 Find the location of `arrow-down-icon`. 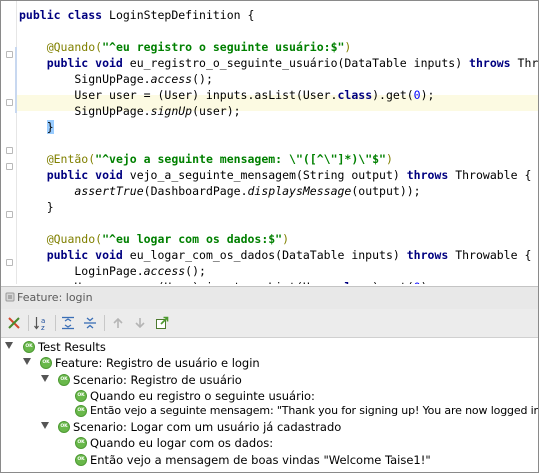

arrow-down-icon is located at coordinates (140, 323).